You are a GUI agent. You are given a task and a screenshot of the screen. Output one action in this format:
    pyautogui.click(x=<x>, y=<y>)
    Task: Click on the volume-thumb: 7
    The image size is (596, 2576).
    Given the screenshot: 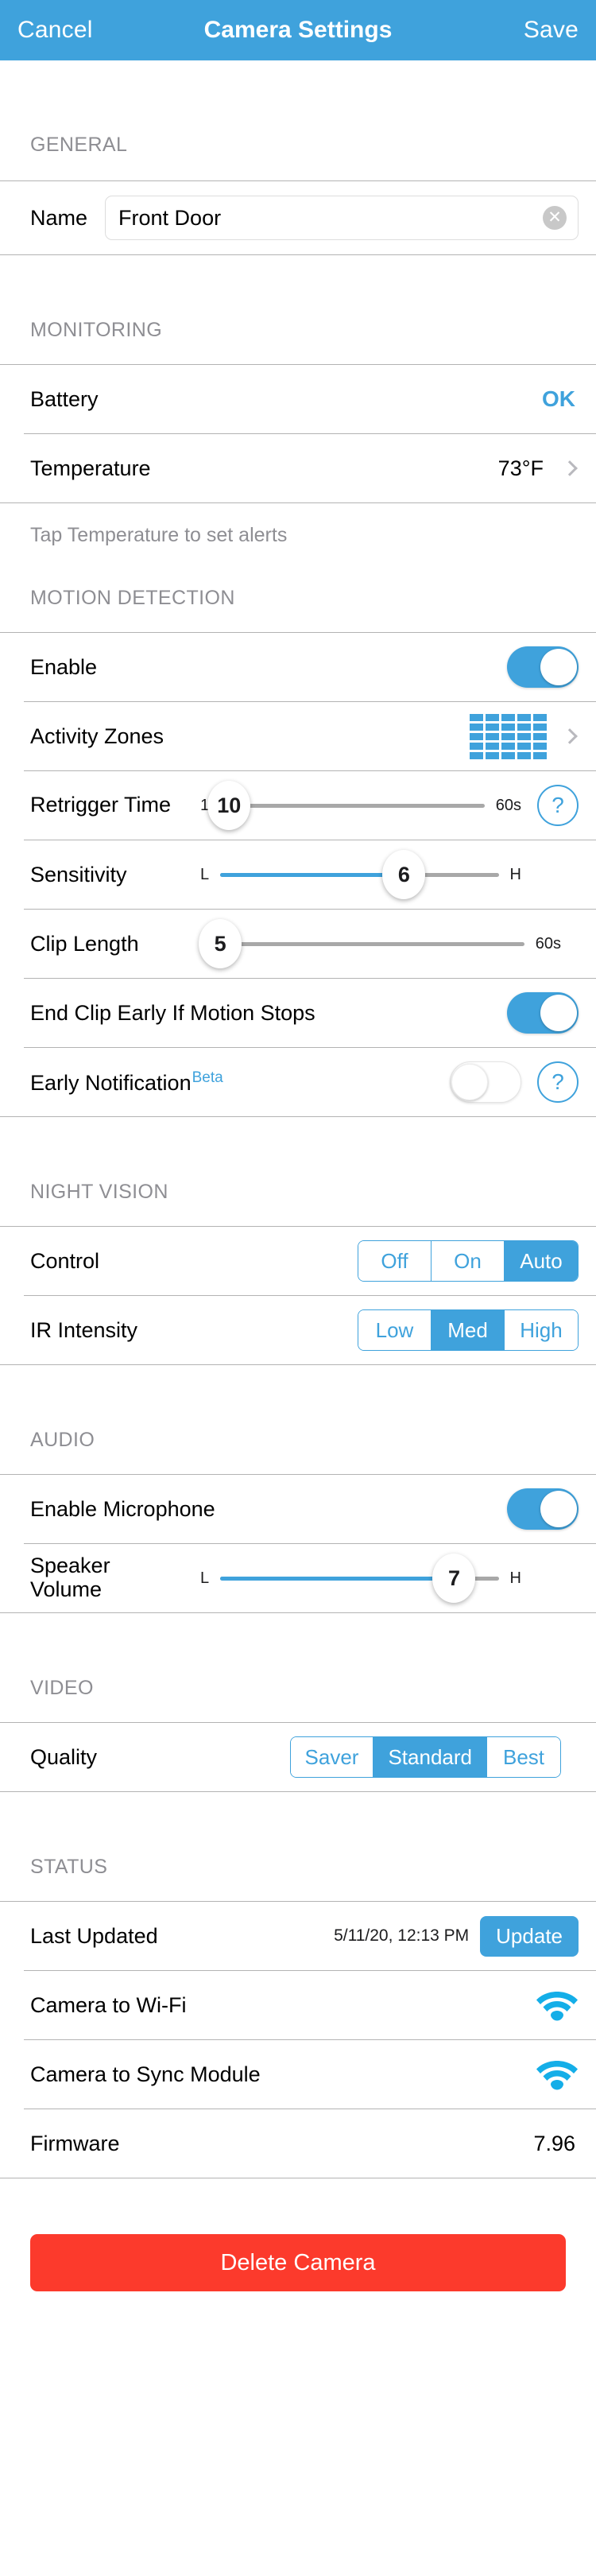 What is the action you would take?
    pyautogui.click(x=454, y=1578)
    